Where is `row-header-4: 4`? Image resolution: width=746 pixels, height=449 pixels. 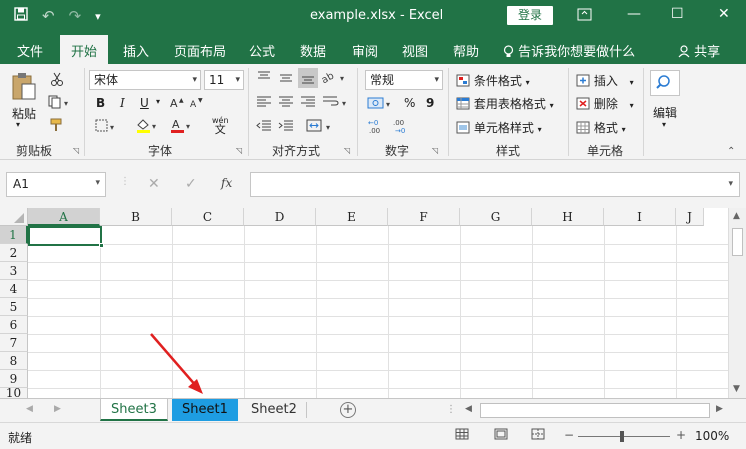
row-header-4: 4 is located at coordinates (14, 289).